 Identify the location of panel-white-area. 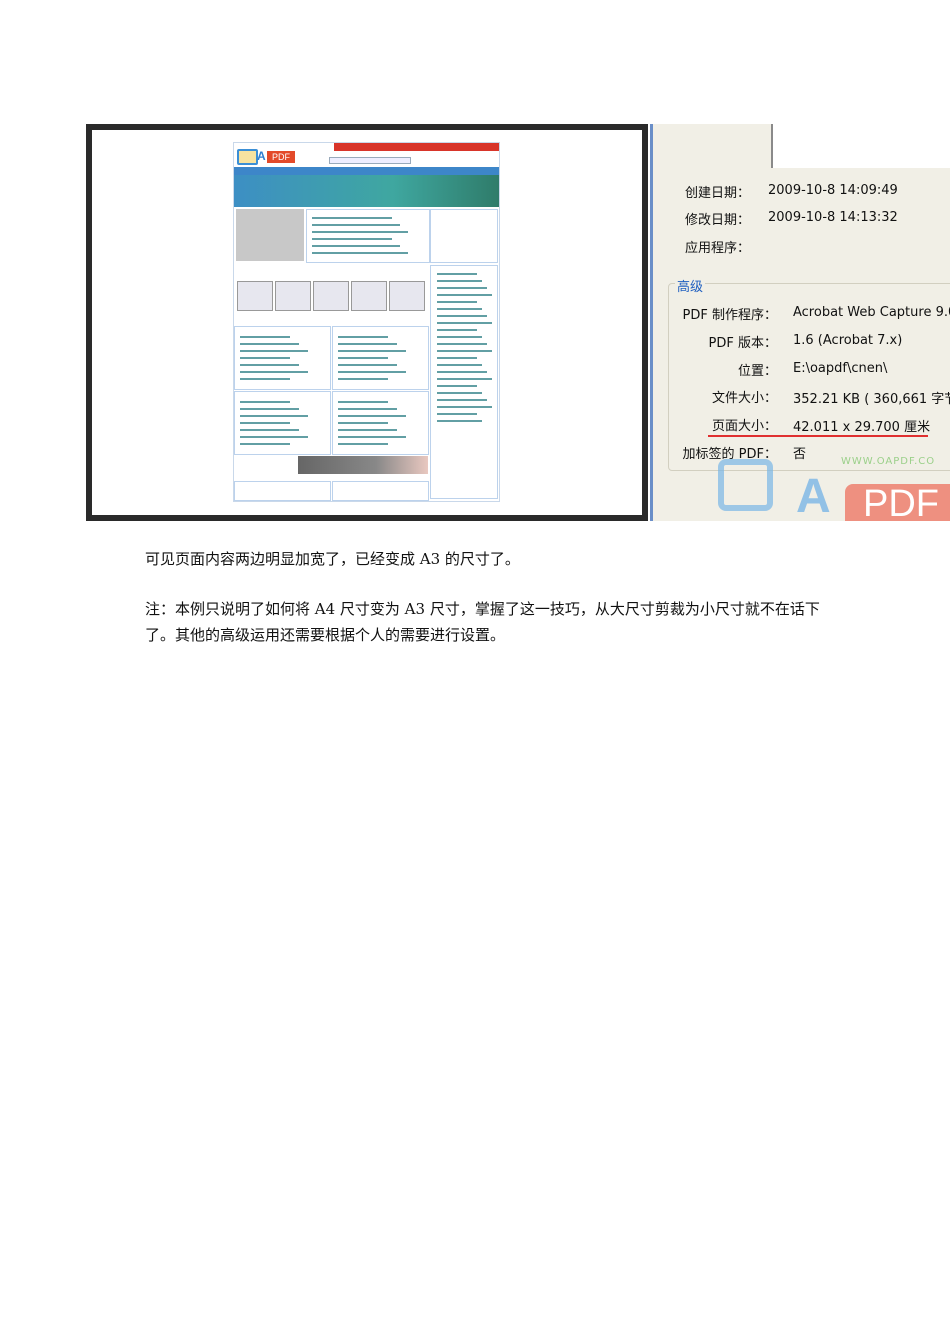
(860, 146).